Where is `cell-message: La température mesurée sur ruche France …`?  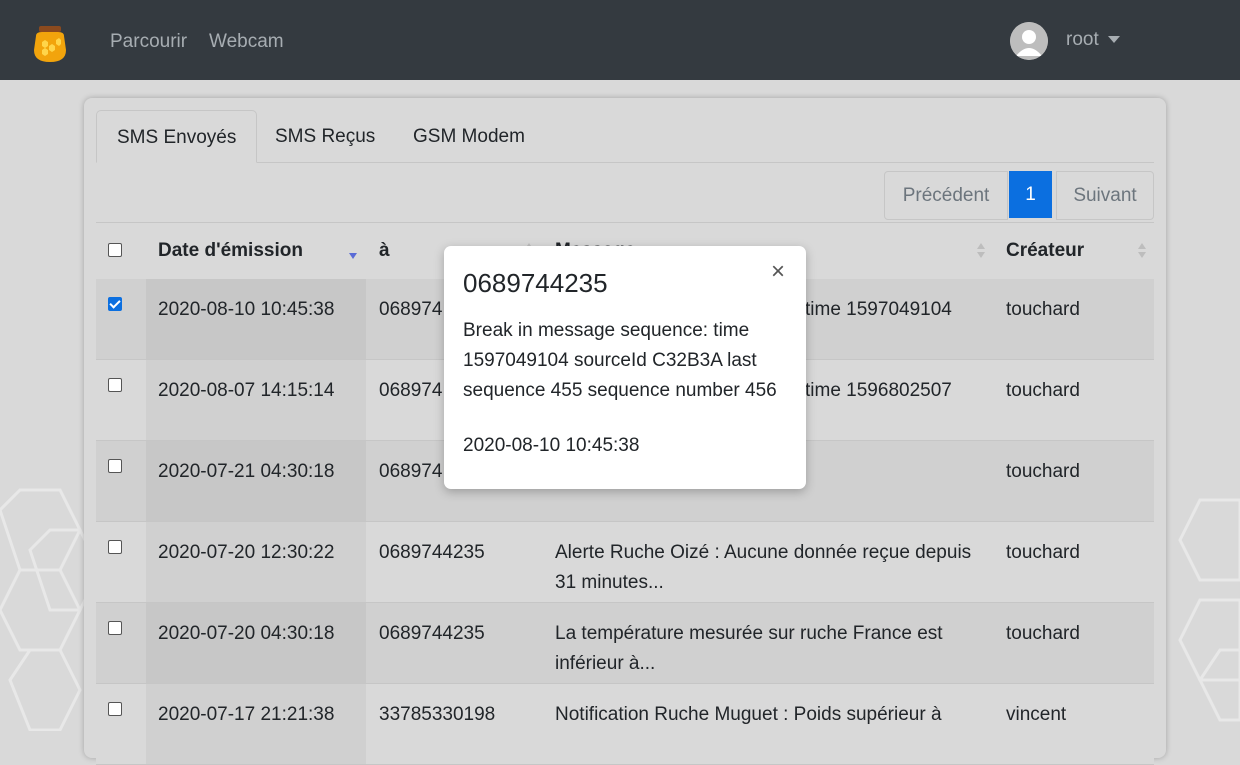 cell-message: La température mesurée sur ruche France … is located at coordinates (765, 649).